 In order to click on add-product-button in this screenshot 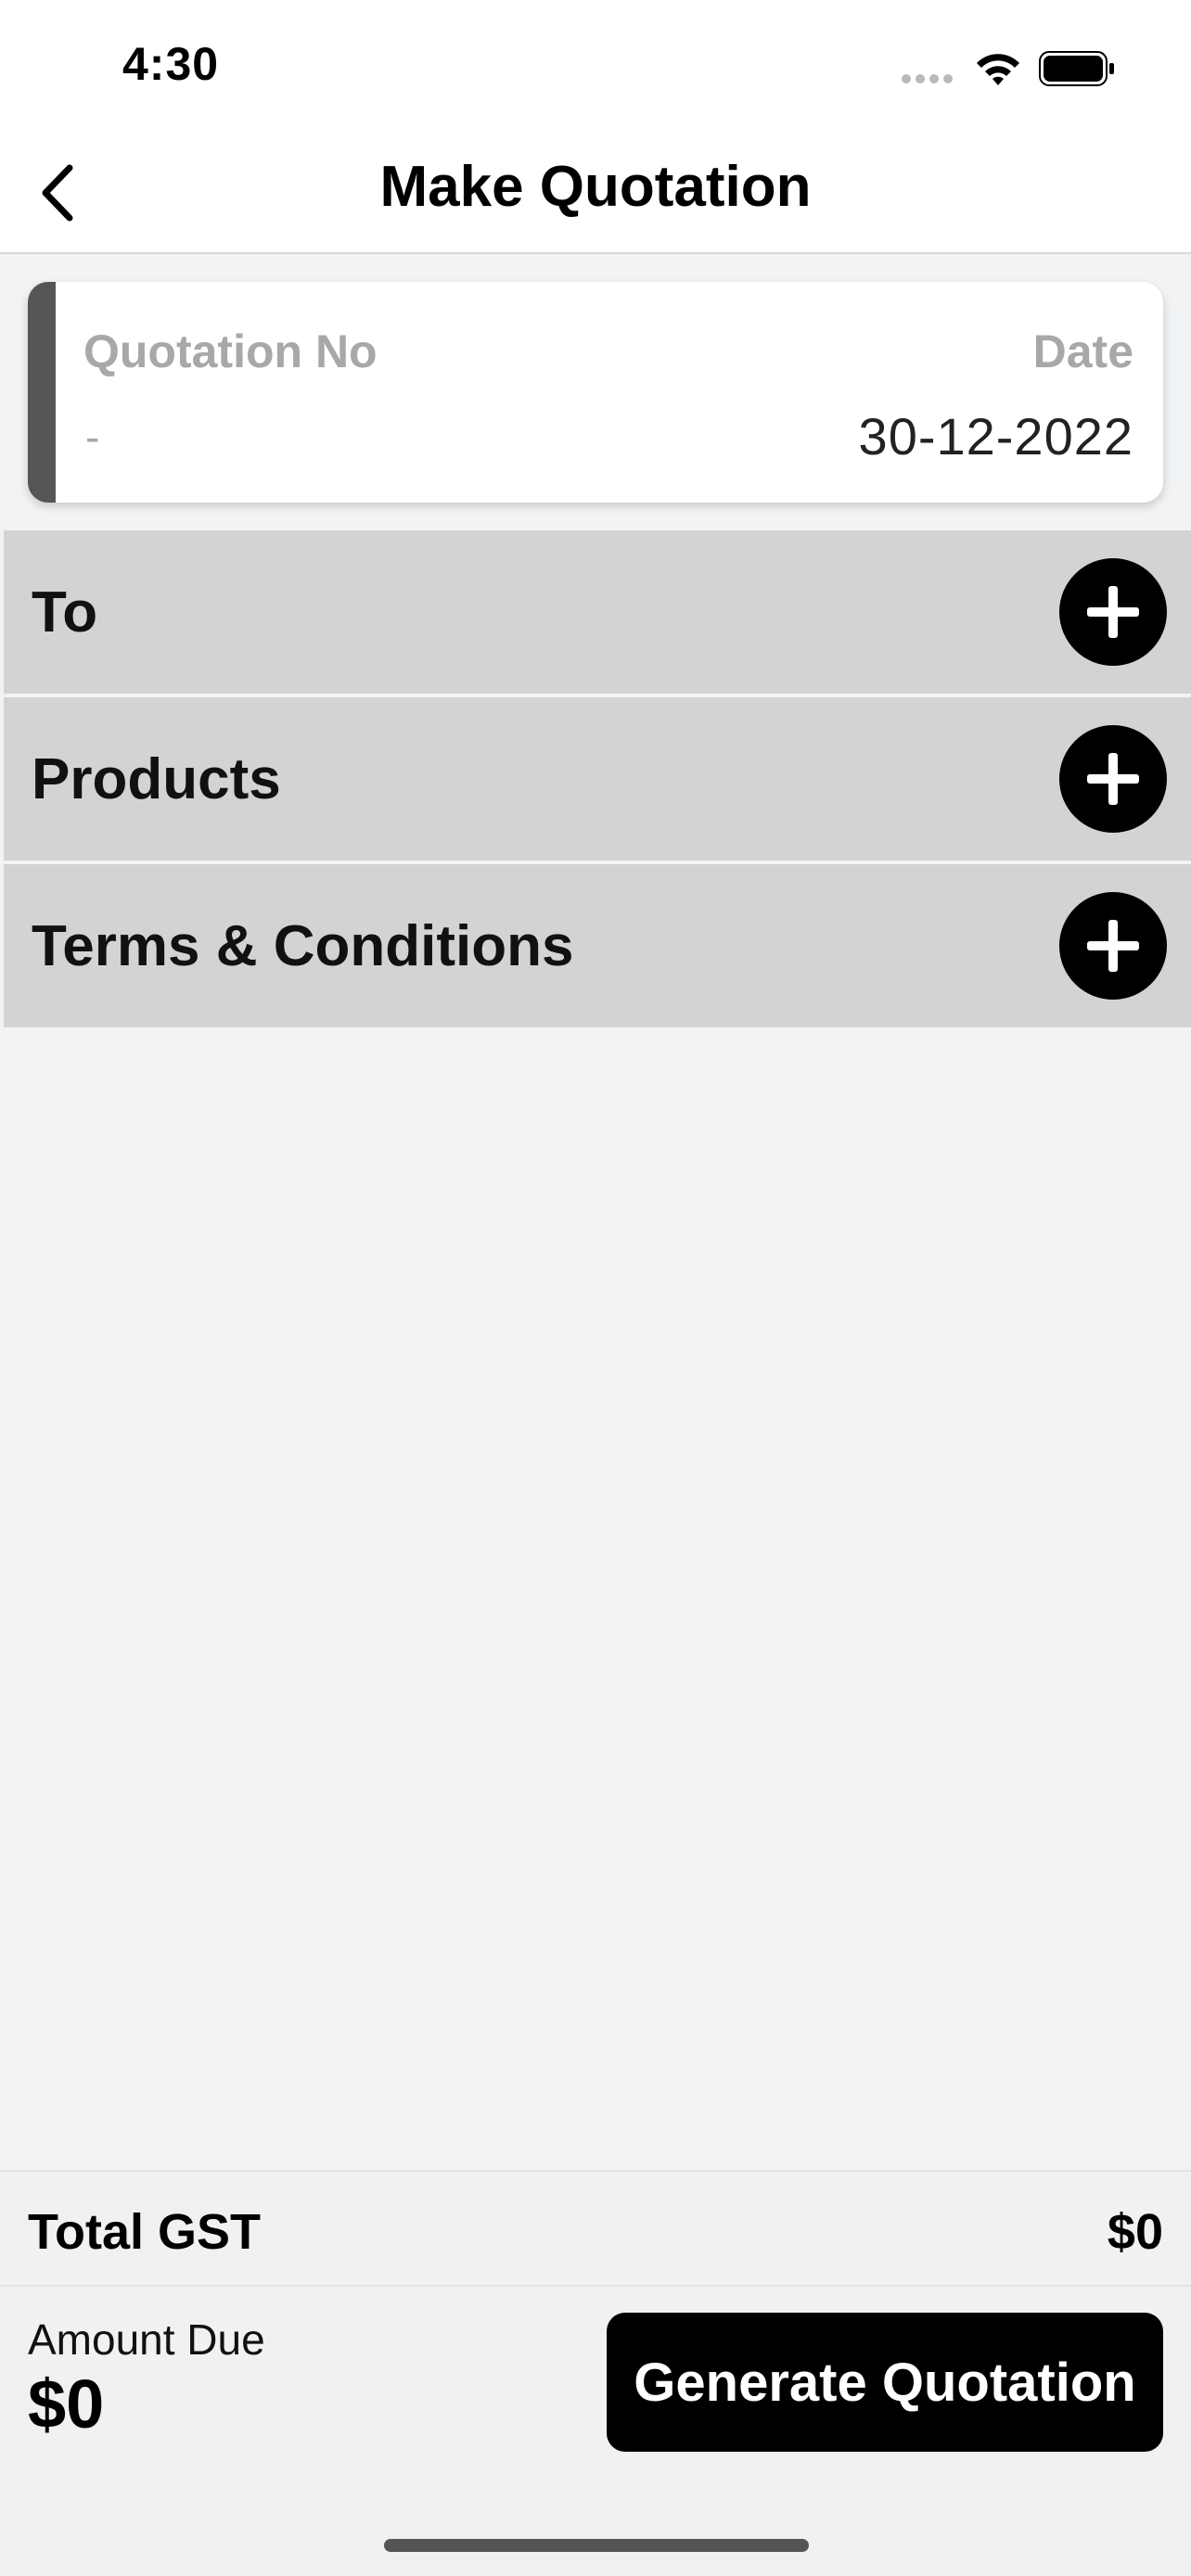, I will do `click(1113, 779)`.